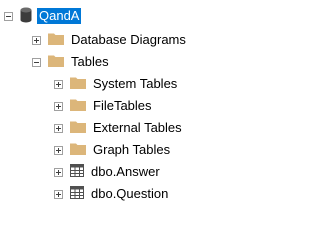 The width and height of the screenshot is (320, 240). Describe the element at coordinates (125, 171) in the screenshot. I see `tree-node-label: dbo.Answer` at that location.